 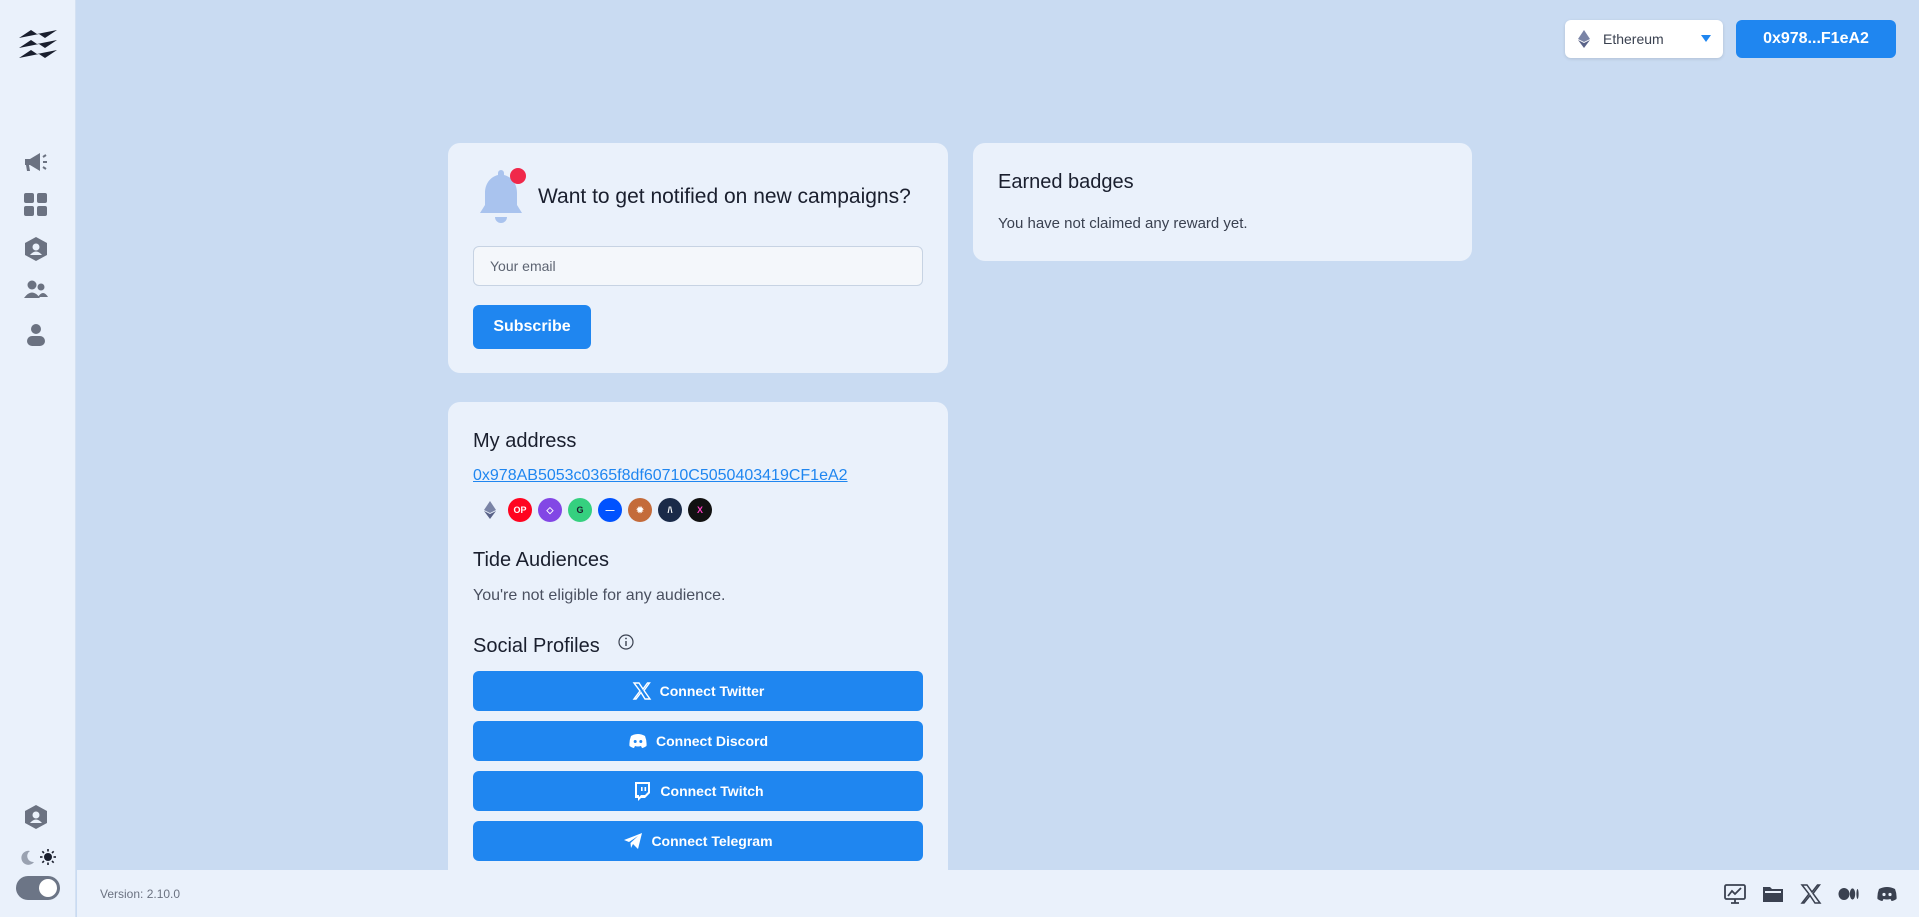 What do you see at coordinates (503, 195) in the screenshot?
I see `bell-icon` at bounding box center [503, 195].